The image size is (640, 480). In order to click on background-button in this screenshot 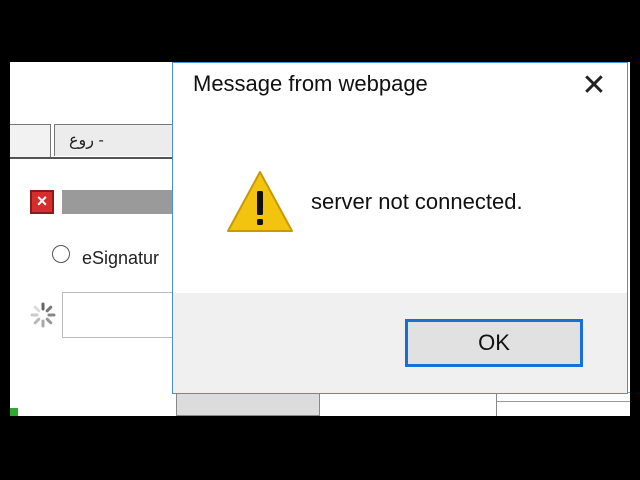, I will do `click(248, 404)`.